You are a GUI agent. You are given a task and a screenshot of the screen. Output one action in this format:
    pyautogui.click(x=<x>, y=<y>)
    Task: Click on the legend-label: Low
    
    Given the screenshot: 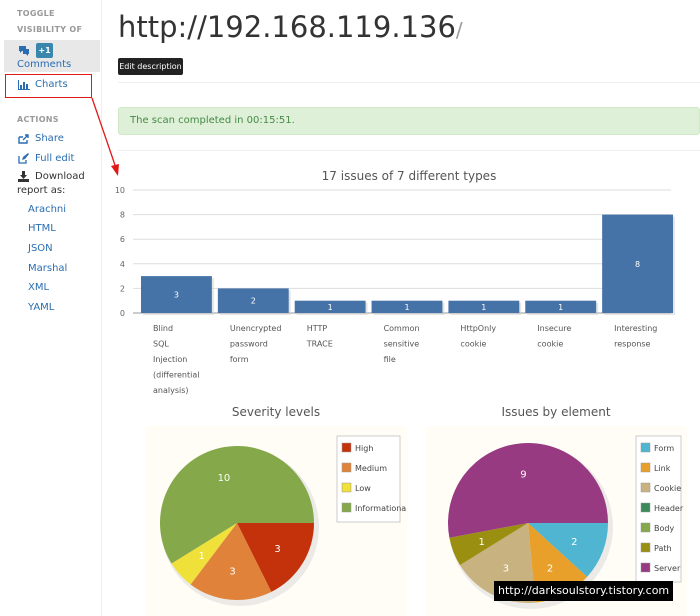 What is the action you would take?
    pyautogui.click(x=363, y=488)
    